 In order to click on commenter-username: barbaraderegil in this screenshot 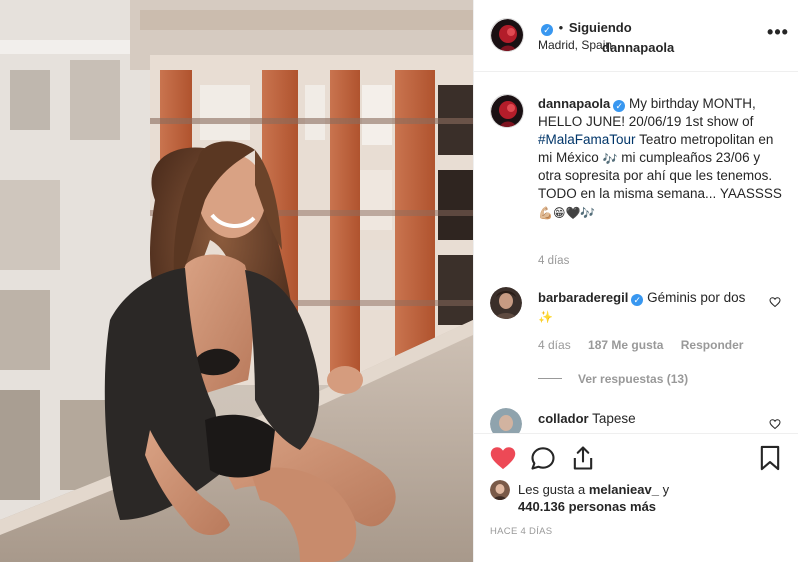, I will do `click(583, 297)`.